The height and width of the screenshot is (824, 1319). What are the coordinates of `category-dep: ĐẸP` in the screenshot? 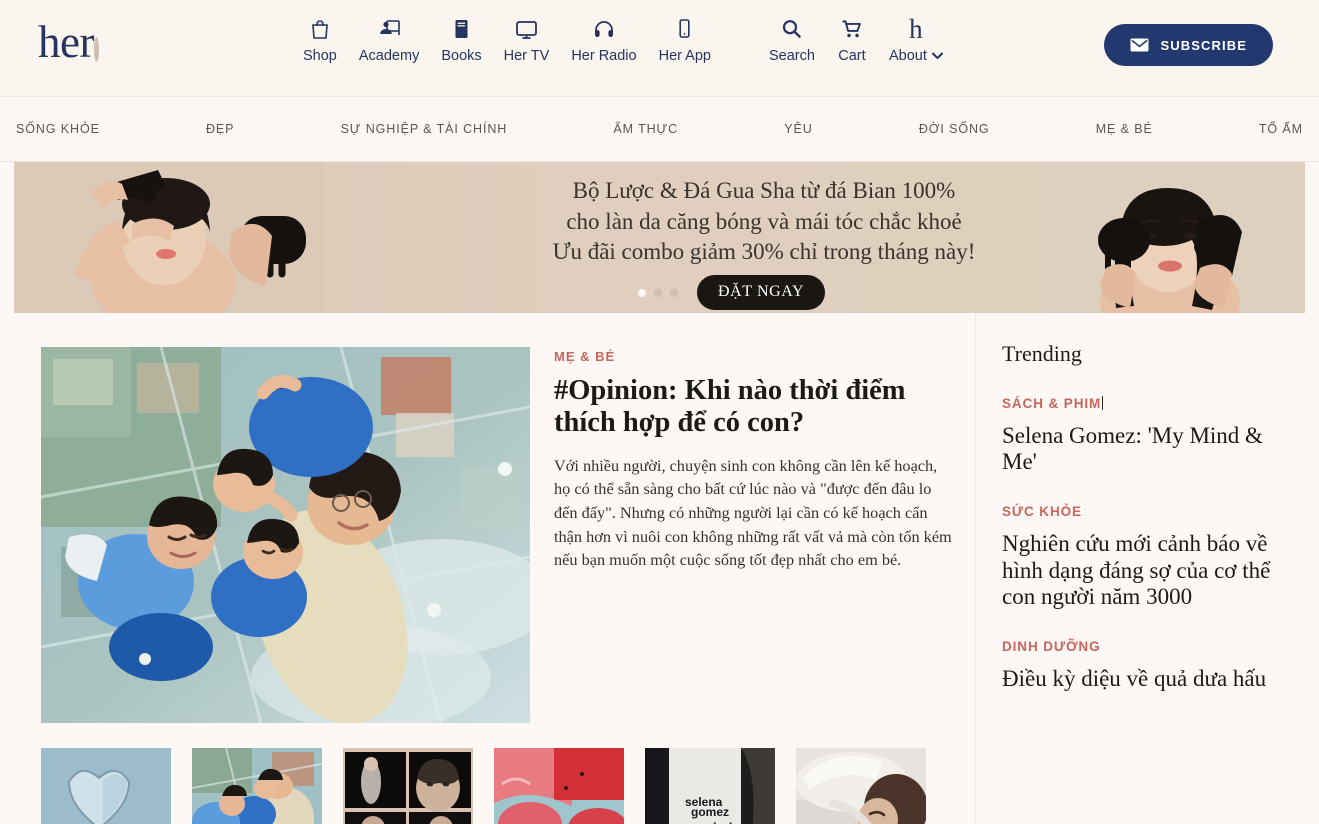 It's located at (220, 129).